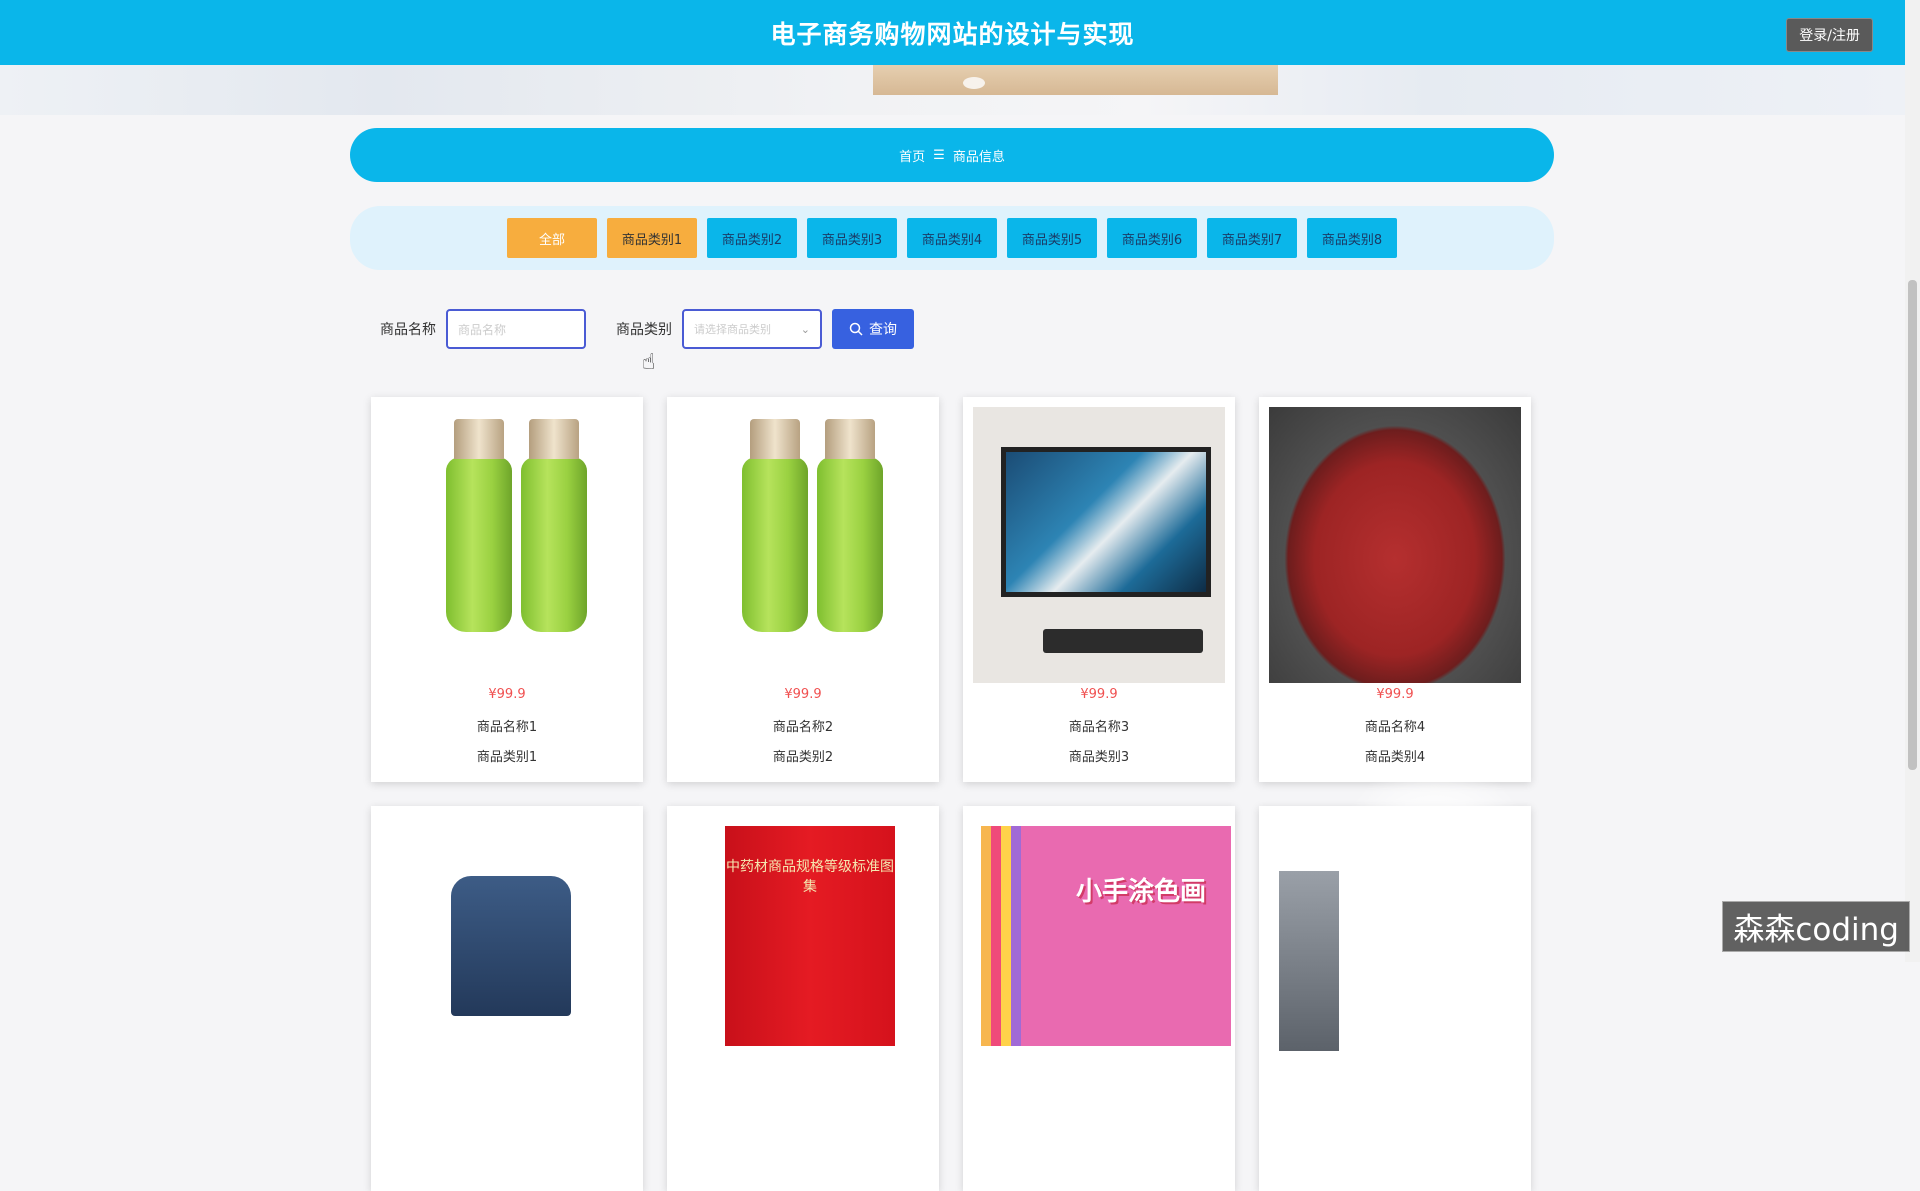  I want to click on category-select: 请选择商品类别 ⌄, so click(752, 329).